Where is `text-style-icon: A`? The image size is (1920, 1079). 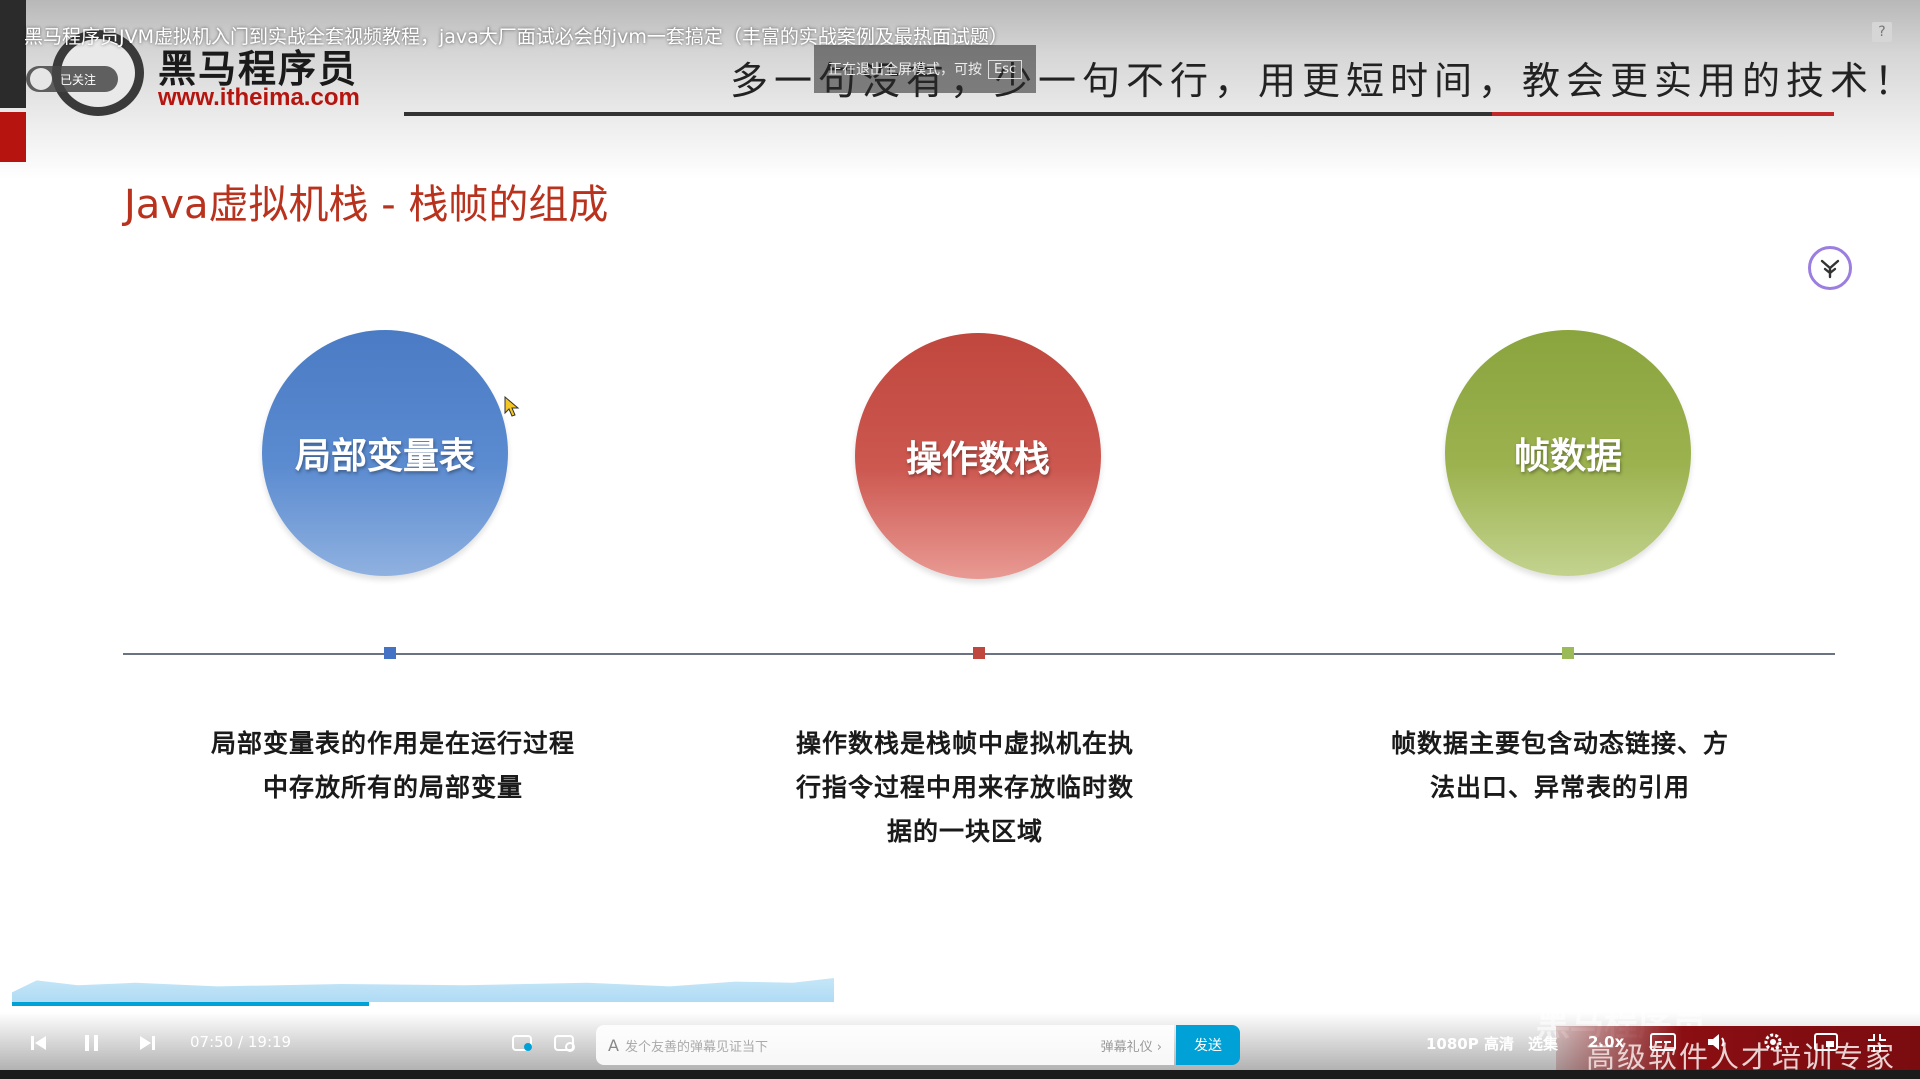 text-style-icon: A is located at coordinates (613, 1045).